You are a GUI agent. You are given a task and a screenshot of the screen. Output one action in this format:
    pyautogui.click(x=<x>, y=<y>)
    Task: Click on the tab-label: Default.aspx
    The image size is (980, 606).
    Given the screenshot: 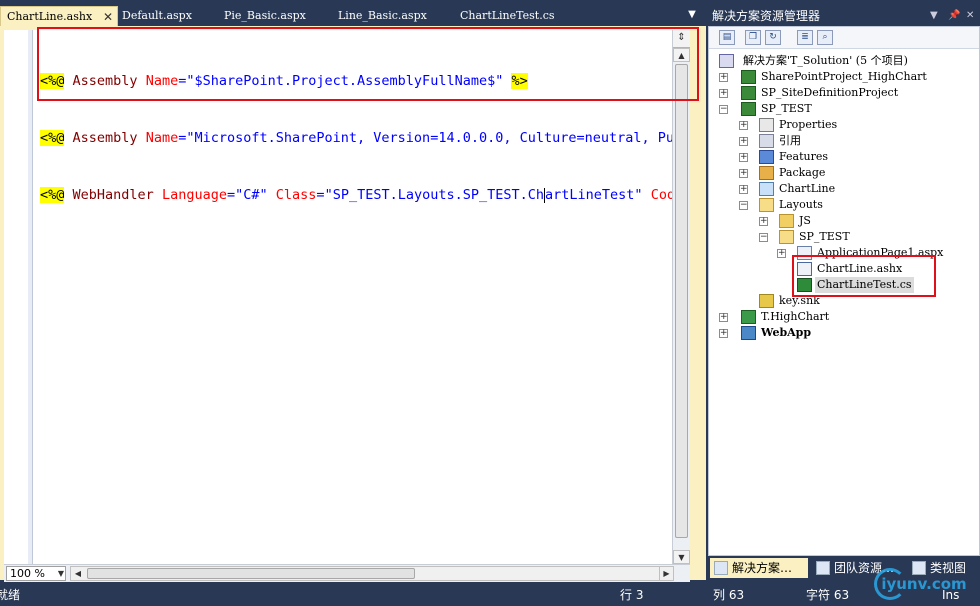 What is the action you would take?
    pyautogui.click(x=157, y=15)
    